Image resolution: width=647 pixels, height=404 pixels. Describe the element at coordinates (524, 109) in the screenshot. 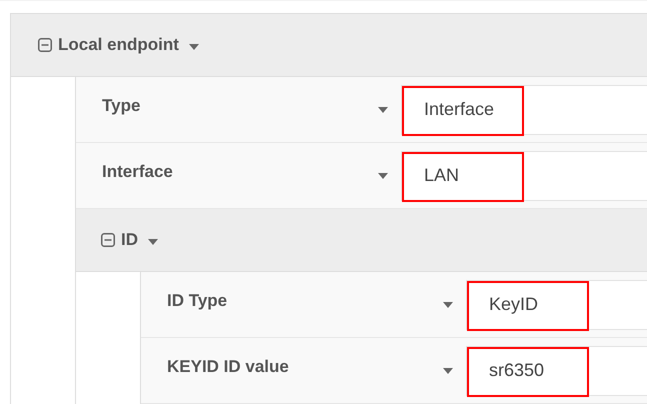

I see `input-field: Interface` at that location.